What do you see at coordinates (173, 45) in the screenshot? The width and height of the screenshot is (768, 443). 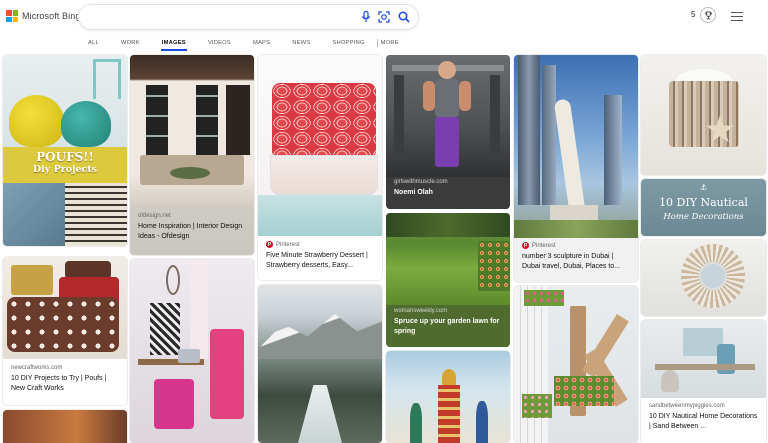 I see `tab-images: IMAGES` at bounding box center [173, 45].